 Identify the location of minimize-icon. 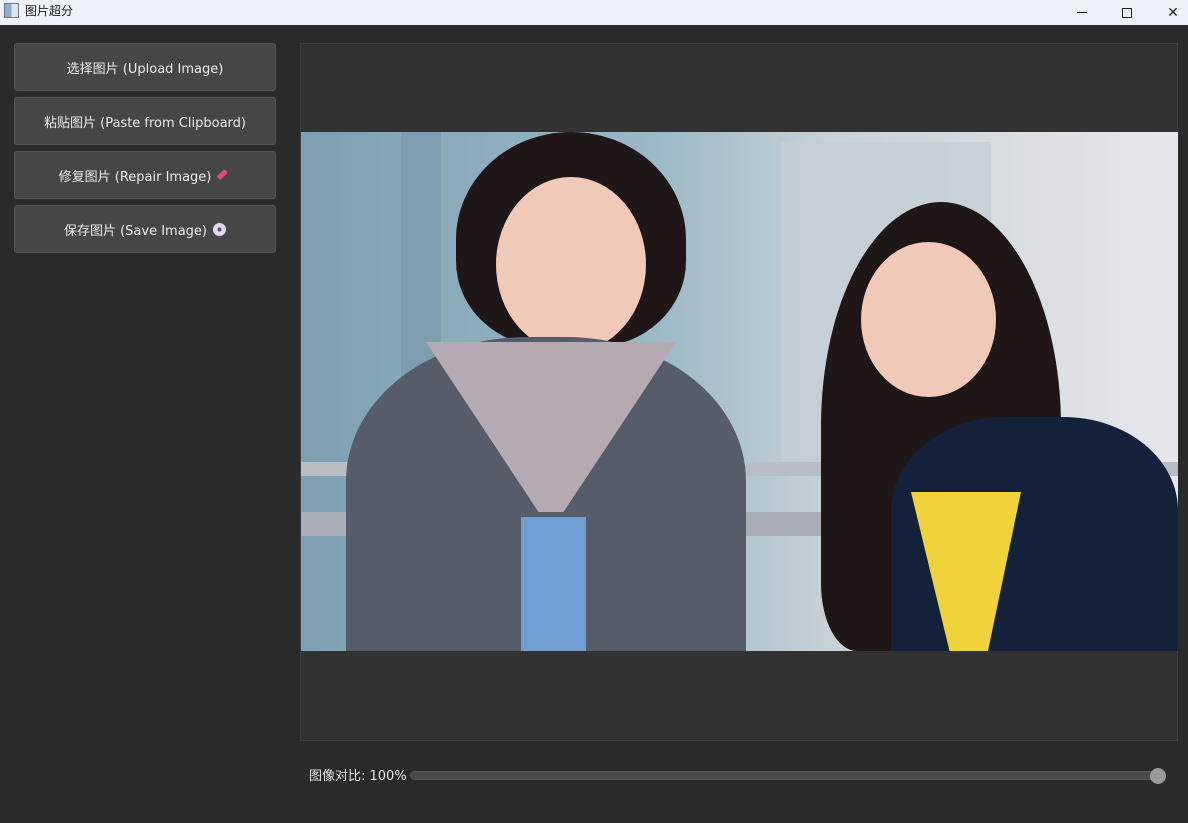
(1082, 12).